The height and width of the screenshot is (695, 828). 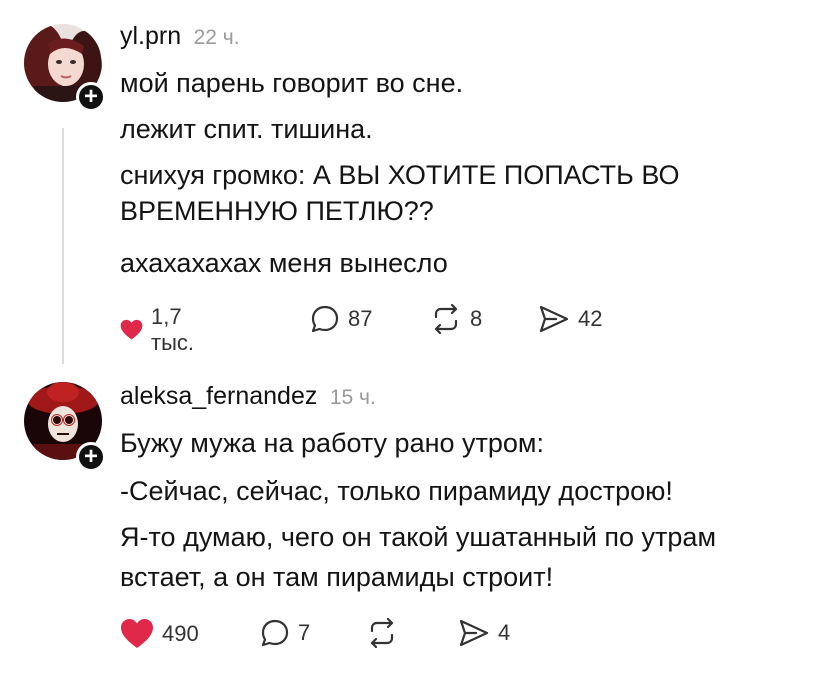 I want to click on repost-button: 8, so click(x=456, y=319).